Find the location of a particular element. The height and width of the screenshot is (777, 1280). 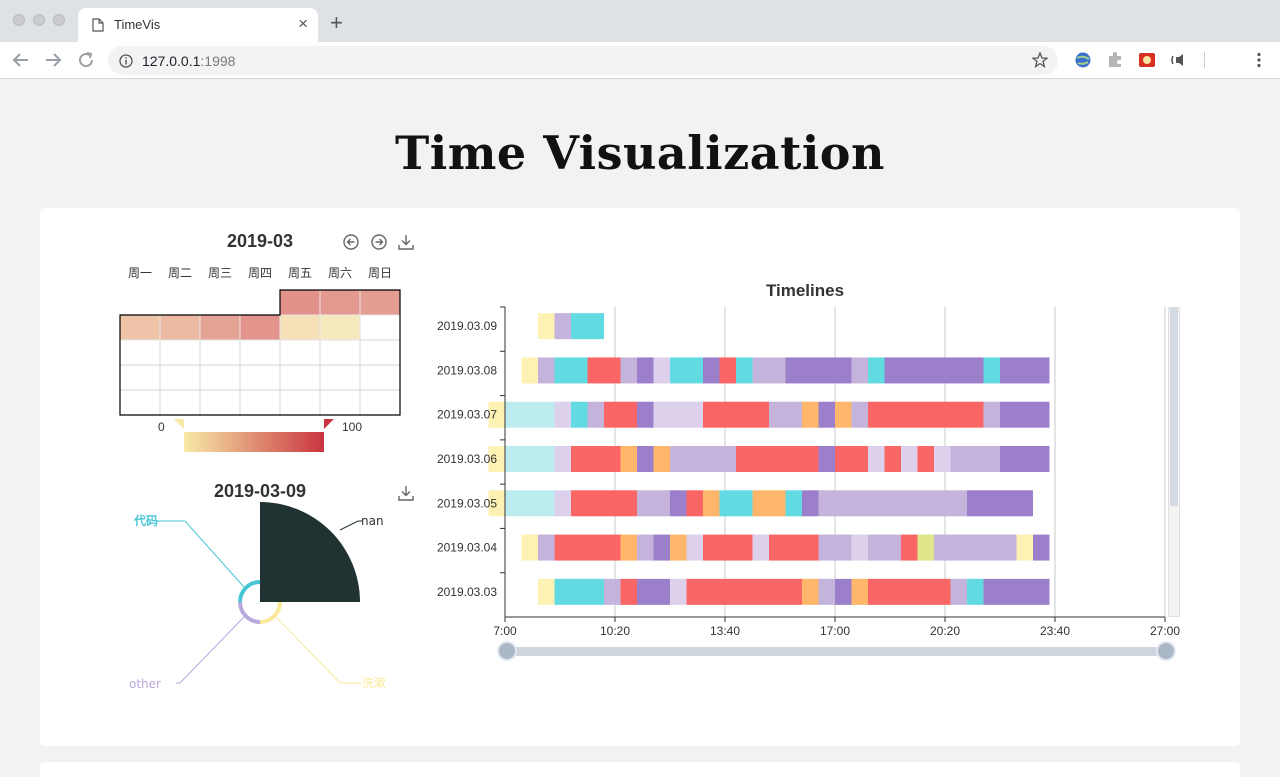

nan-sector is located at coordinates (310, 552).